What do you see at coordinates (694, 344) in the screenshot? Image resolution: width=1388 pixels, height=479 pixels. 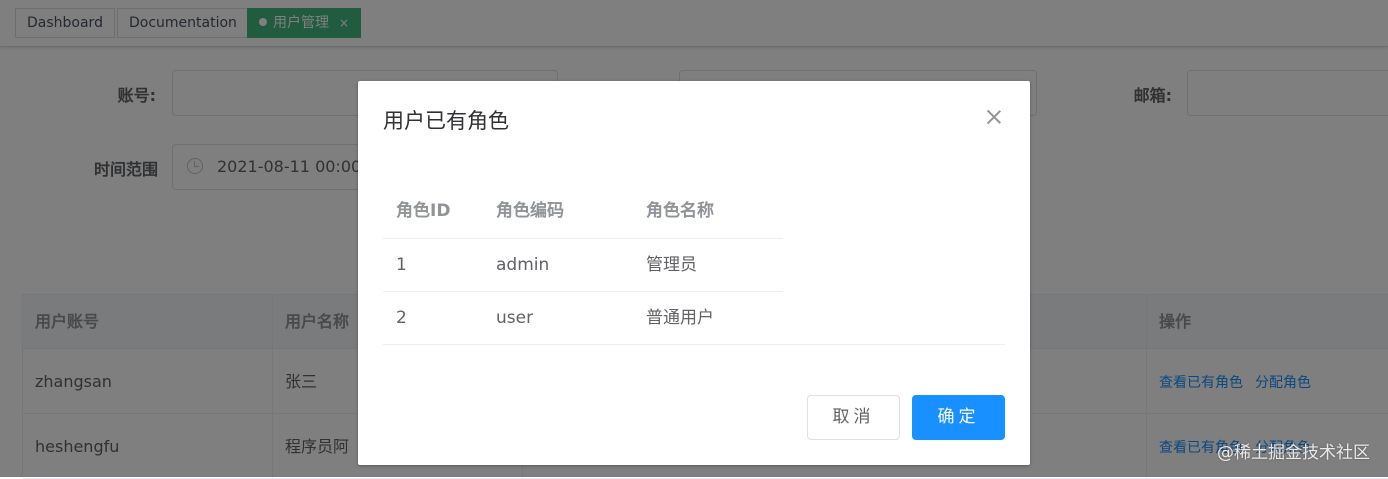 I see `row-divider` at bounding box center [694, 344].